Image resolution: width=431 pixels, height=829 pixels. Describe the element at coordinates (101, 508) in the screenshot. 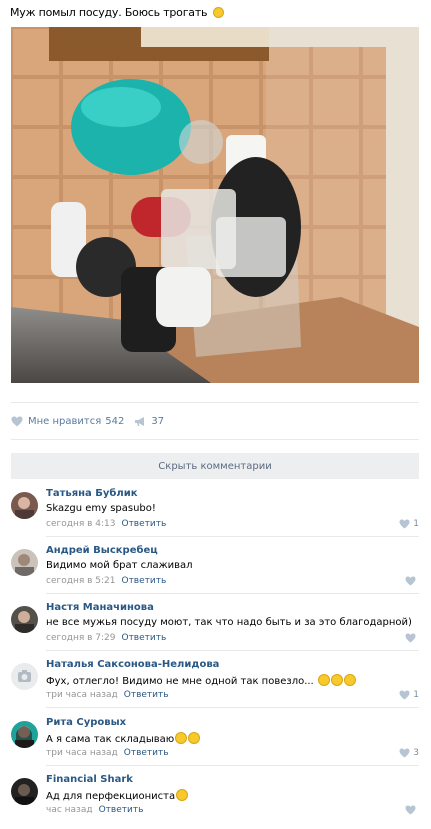

I see `comment-text: Skazgu emy spasubo!` at that location.